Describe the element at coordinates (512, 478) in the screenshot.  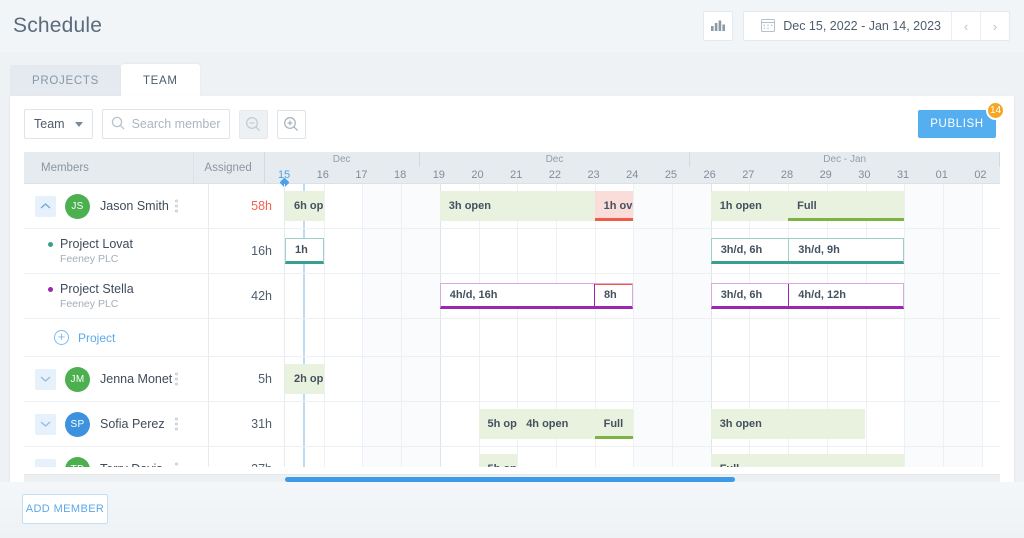
I see `horizontal-scrollbar` at that location.